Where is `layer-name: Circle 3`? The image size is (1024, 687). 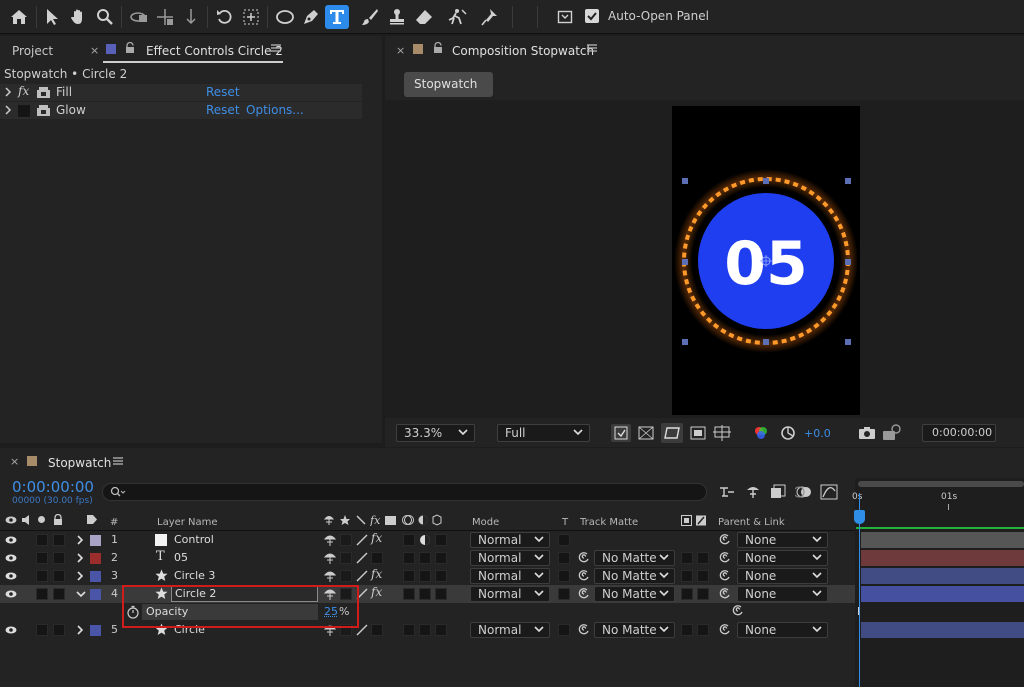 layer-name: Circle 3 is located at coordinates (194, 576).